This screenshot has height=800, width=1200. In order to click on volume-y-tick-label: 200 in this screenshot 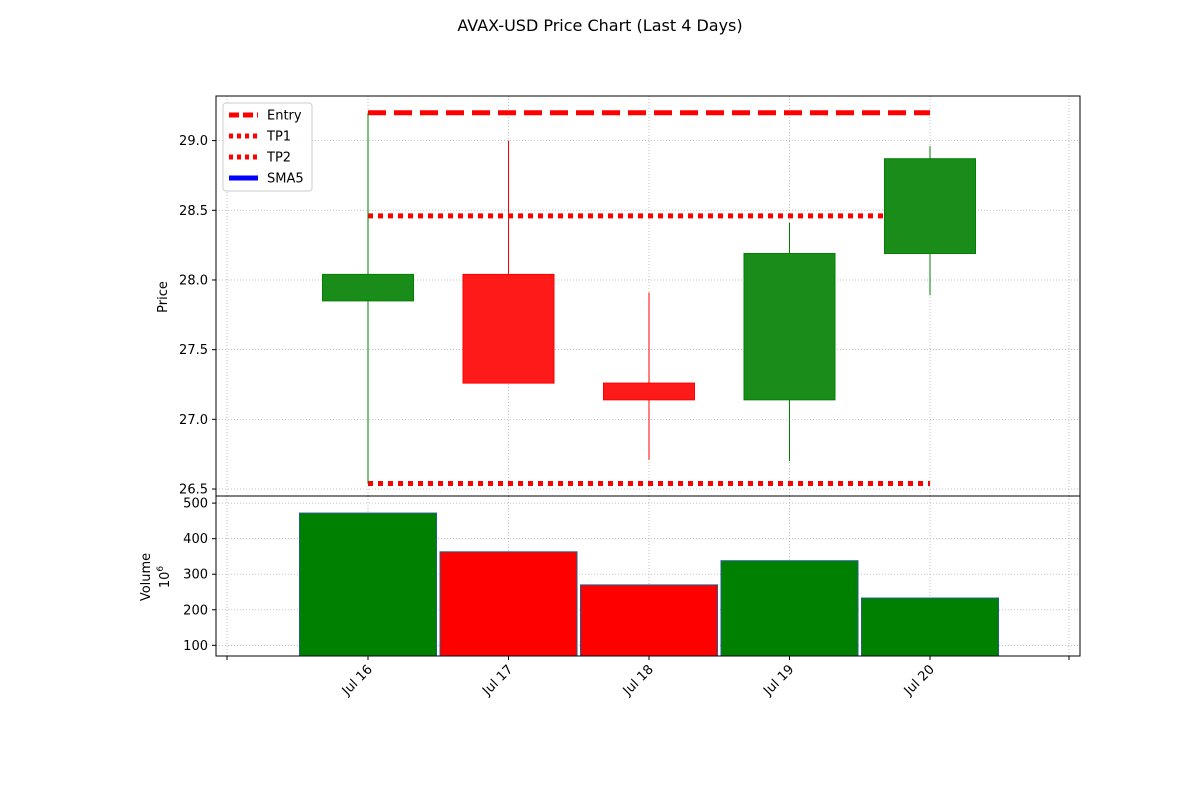, I will do `click(195, 610)`.